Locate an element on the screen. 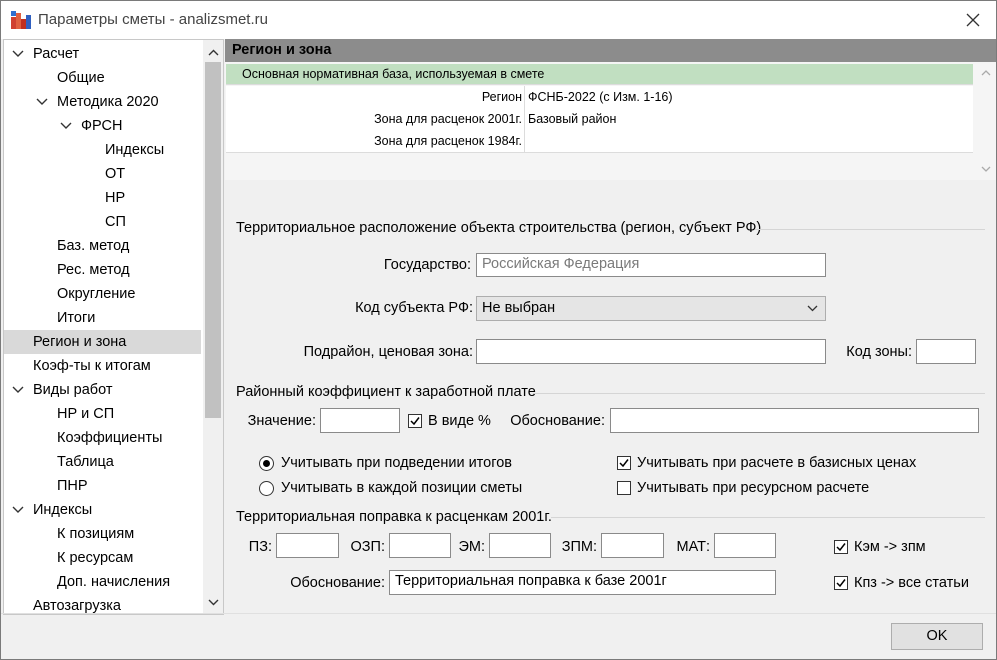 This screenshot has height=660, width=997. tree-item-pnr: ПНР is located at coordinates (102, 486).